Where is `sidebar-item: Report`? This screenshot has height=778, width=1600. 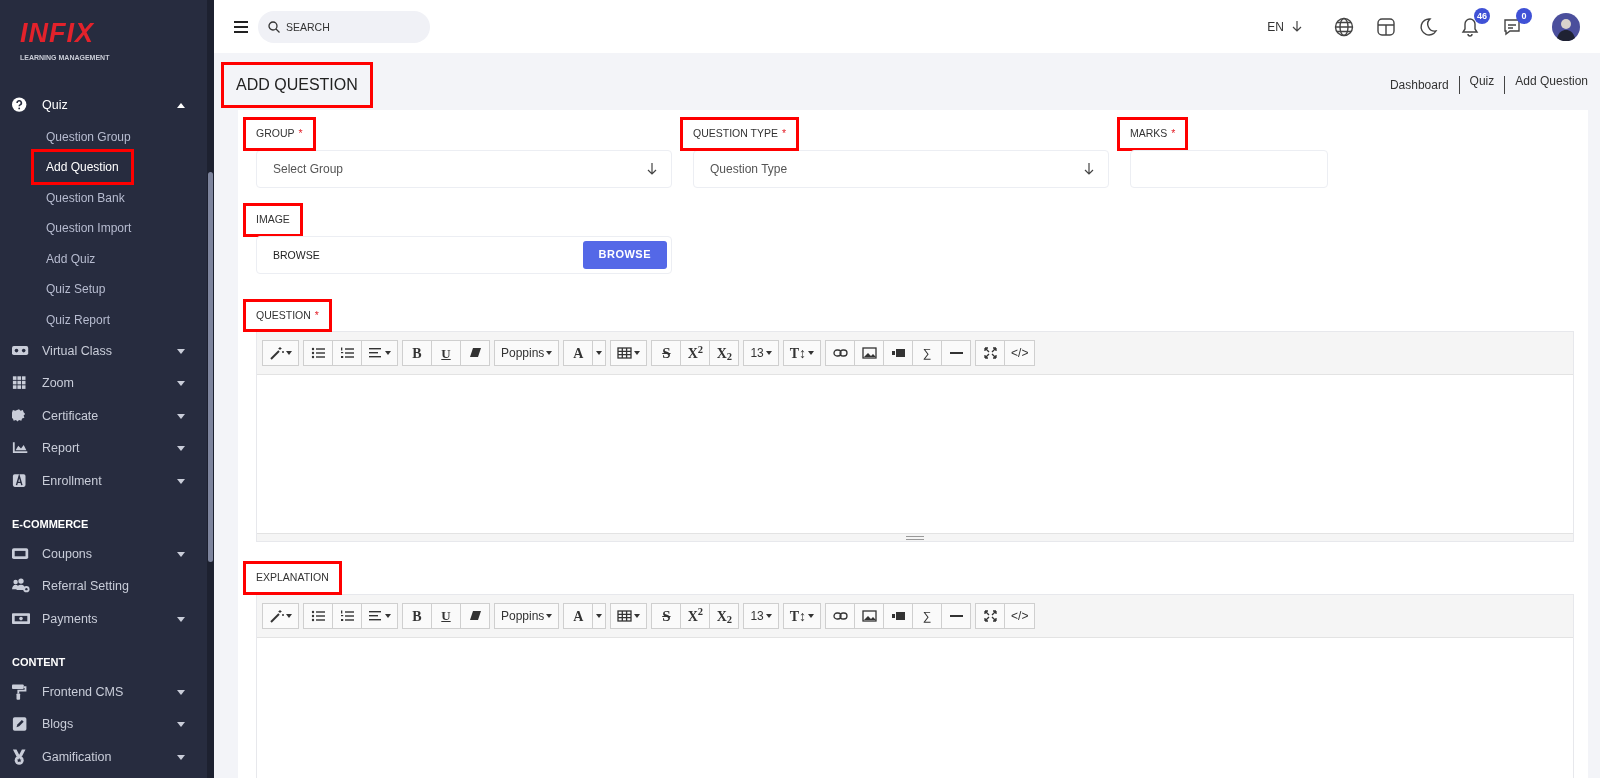
sidebar-item: Report is located at coordinates (103, 448).